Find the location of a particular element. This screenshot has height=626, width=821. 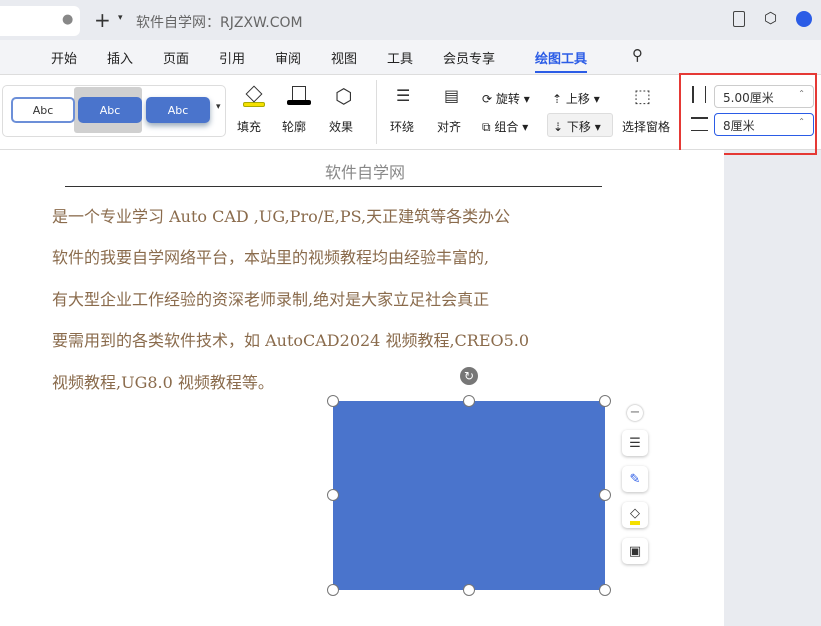

group-label: 组合 is located at coordinates (506, 127).